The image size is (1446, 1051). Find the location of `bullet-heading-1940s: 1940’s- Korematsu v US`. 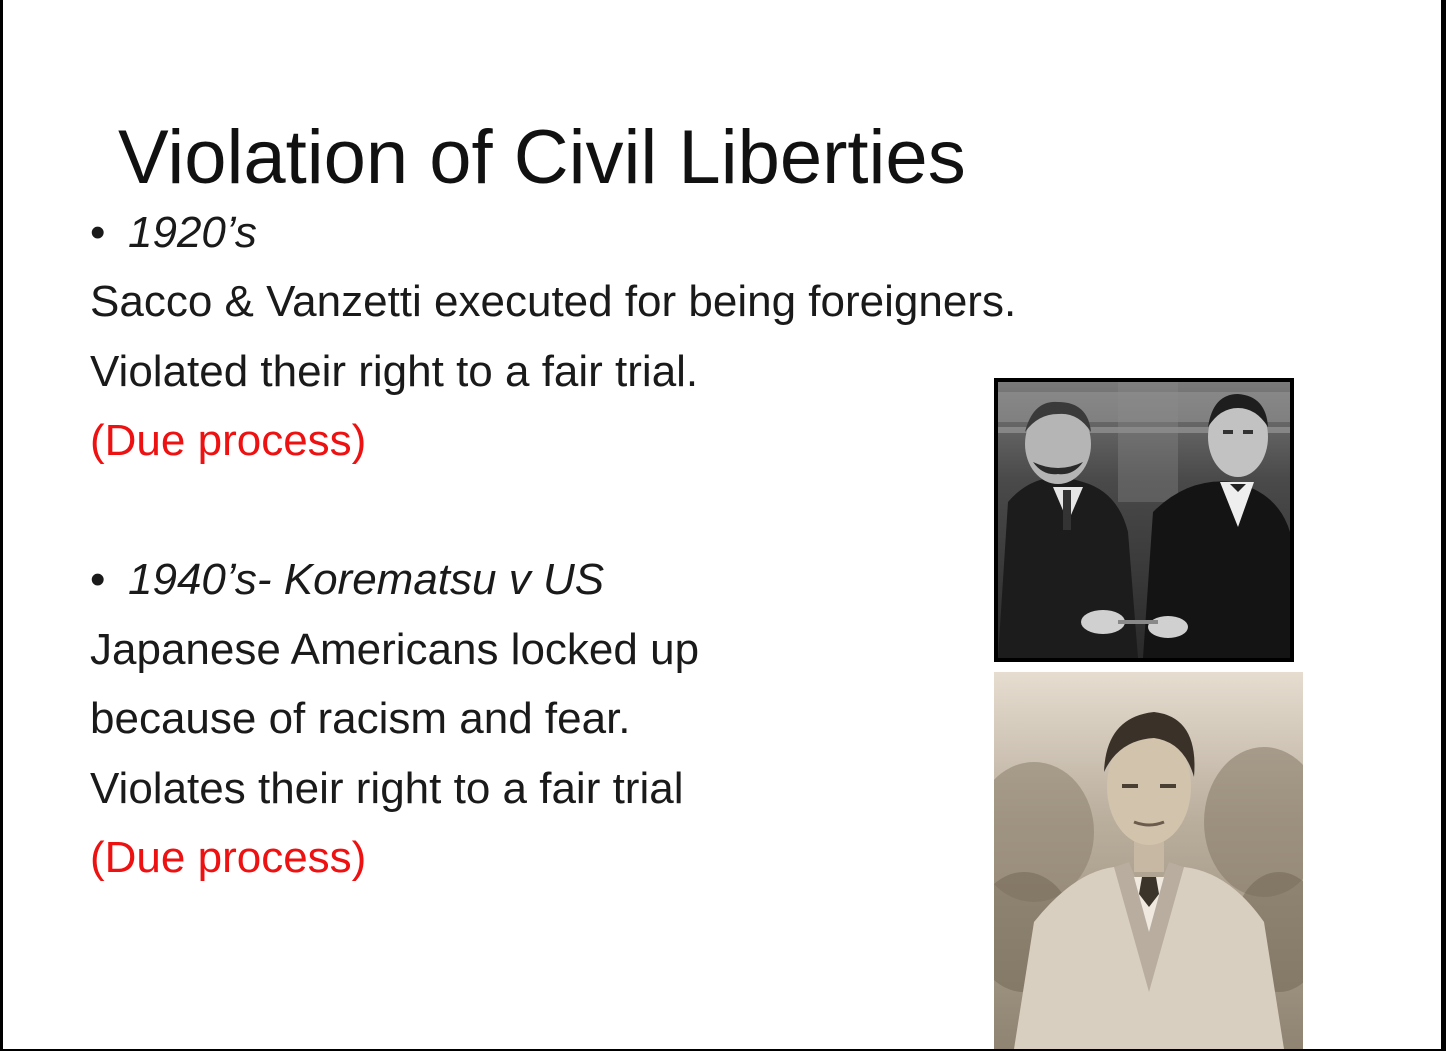

bullet-heading-1940s: 1940’s- Korematsu v US is located at coordinates (366, 579).